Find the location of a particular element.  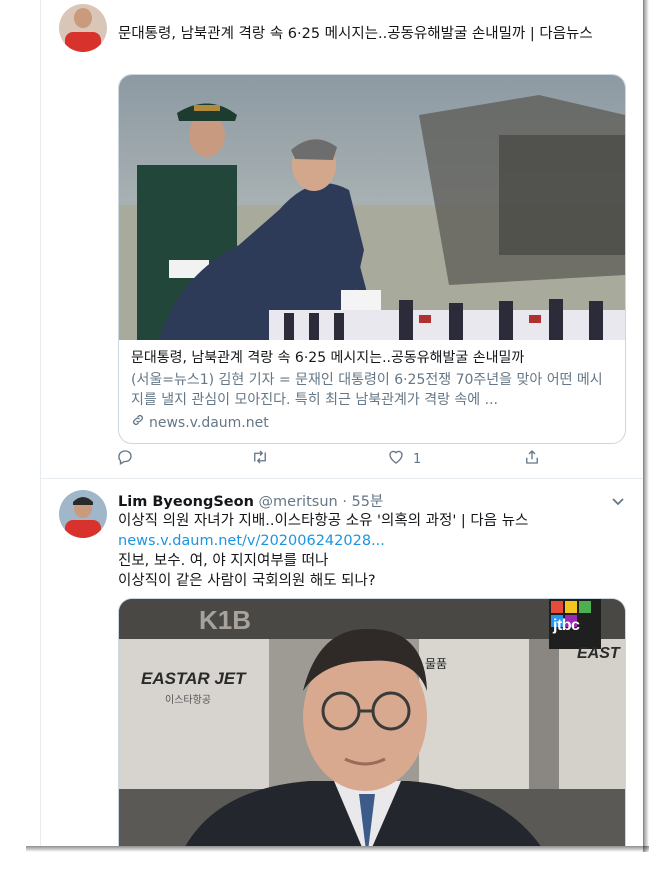

share-button is located at coordinates (532, 459).